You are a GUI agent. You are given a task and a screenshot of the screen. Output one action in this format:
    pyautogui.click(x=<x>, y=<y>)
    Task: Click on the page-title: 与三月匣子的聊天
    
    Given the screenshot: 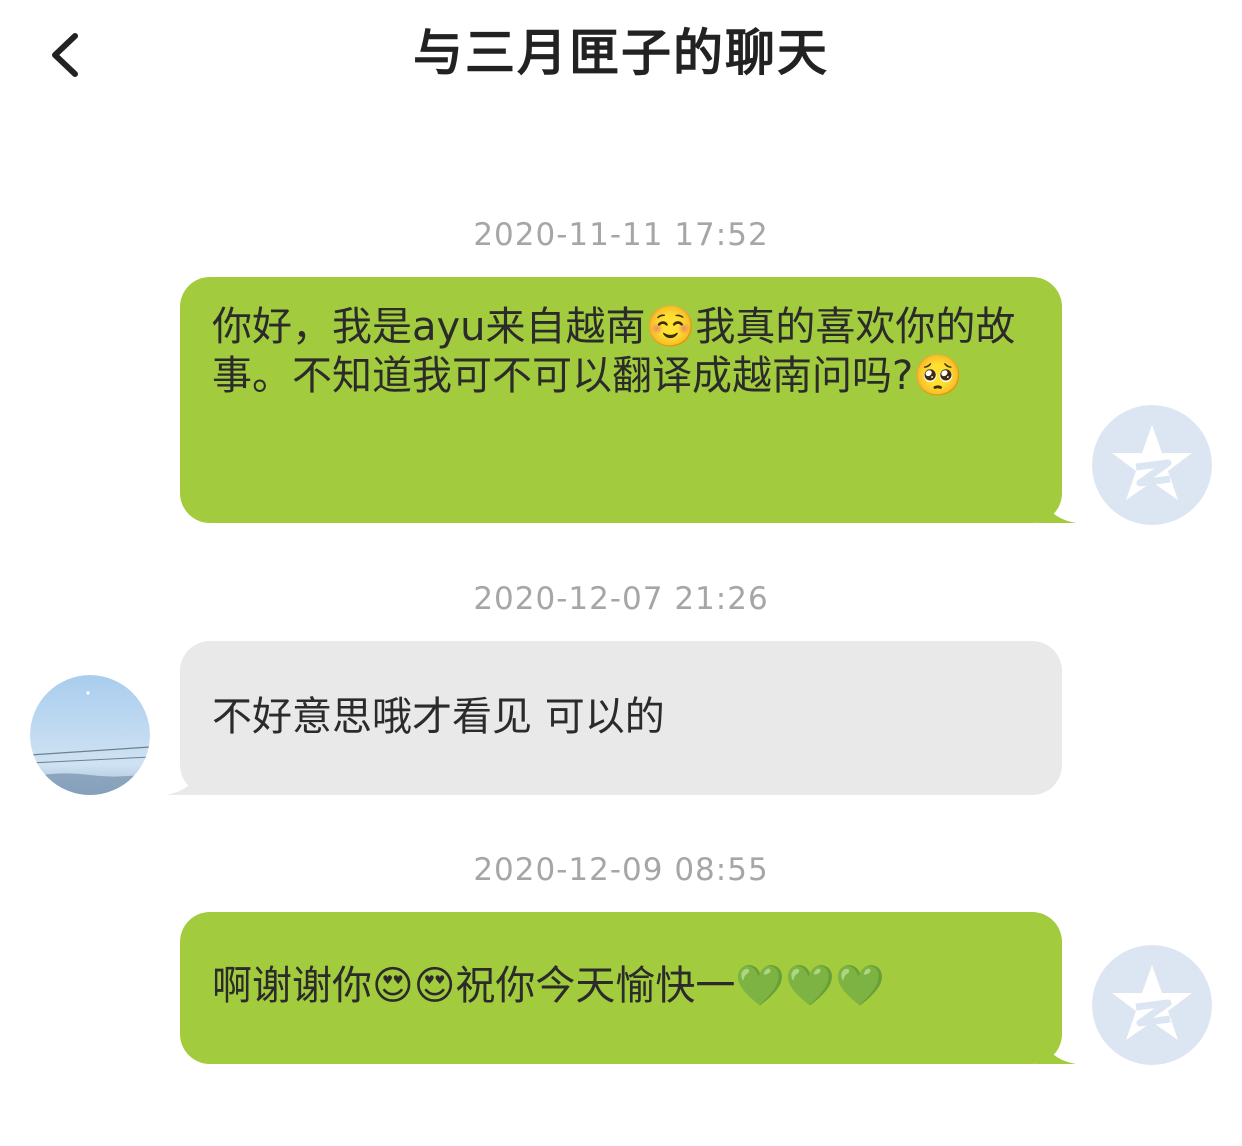 What is the action you would take?
    pyautogui.click(x=621, y=53)
    